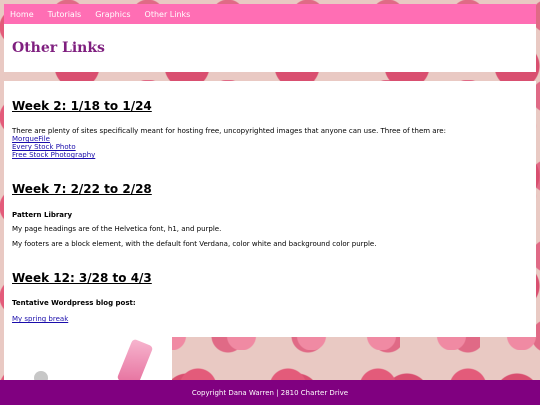  I want to click on gray-shape-image, so click(41, 375).